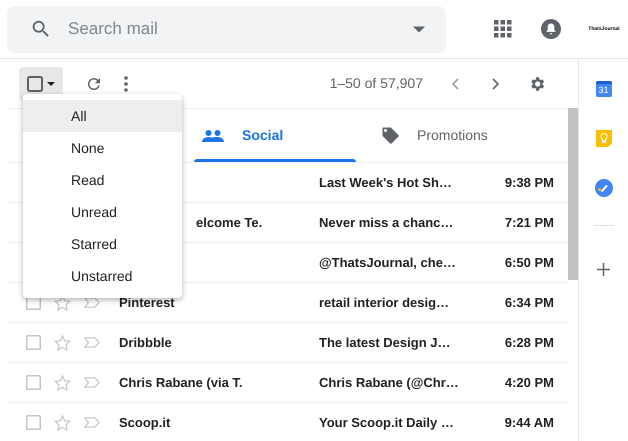 This screenshot has height=441, width=628. Describe the element at coordinates (126, 84) in the screenshot. I see `more-icon` at that location.